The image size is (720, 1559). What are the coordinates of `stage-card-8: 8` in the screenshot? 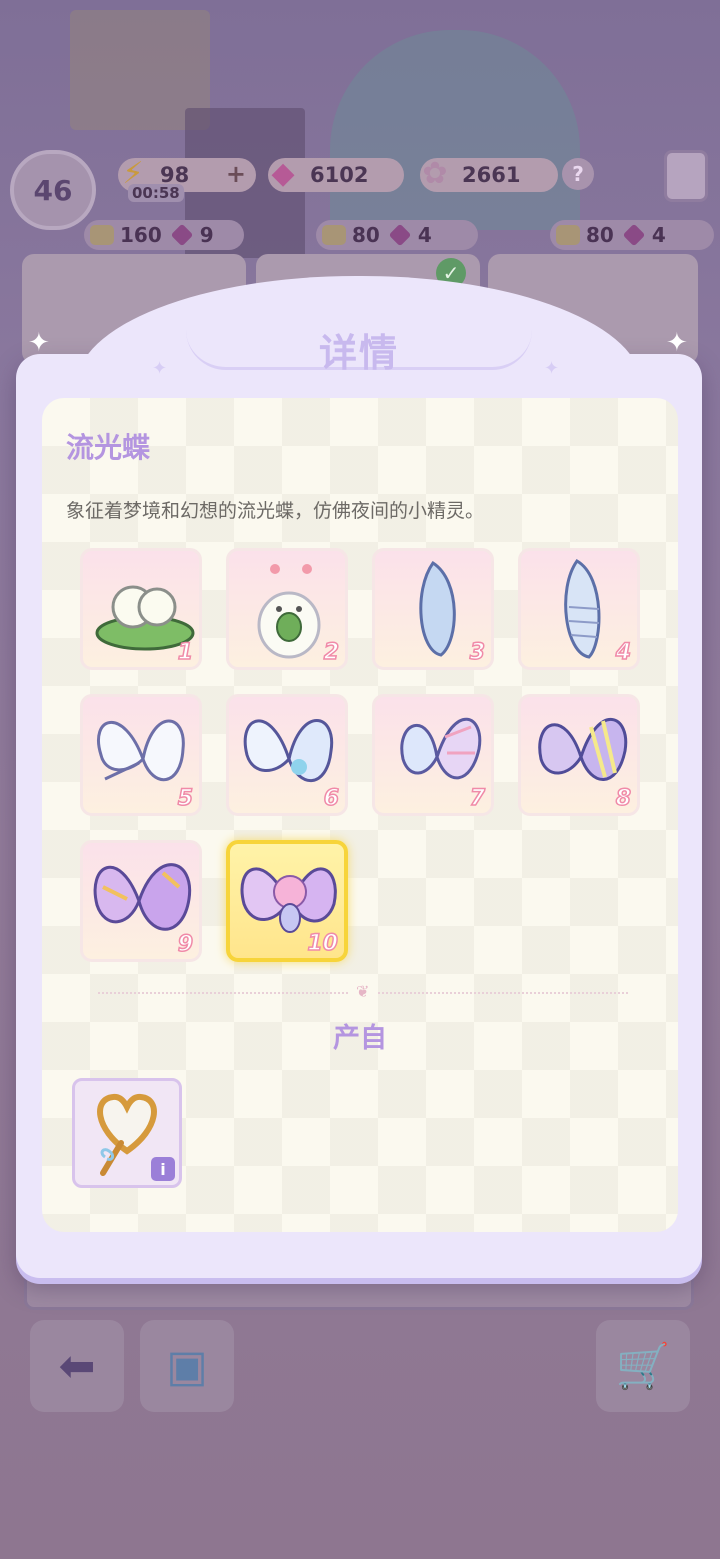 It's located at (579, 755).